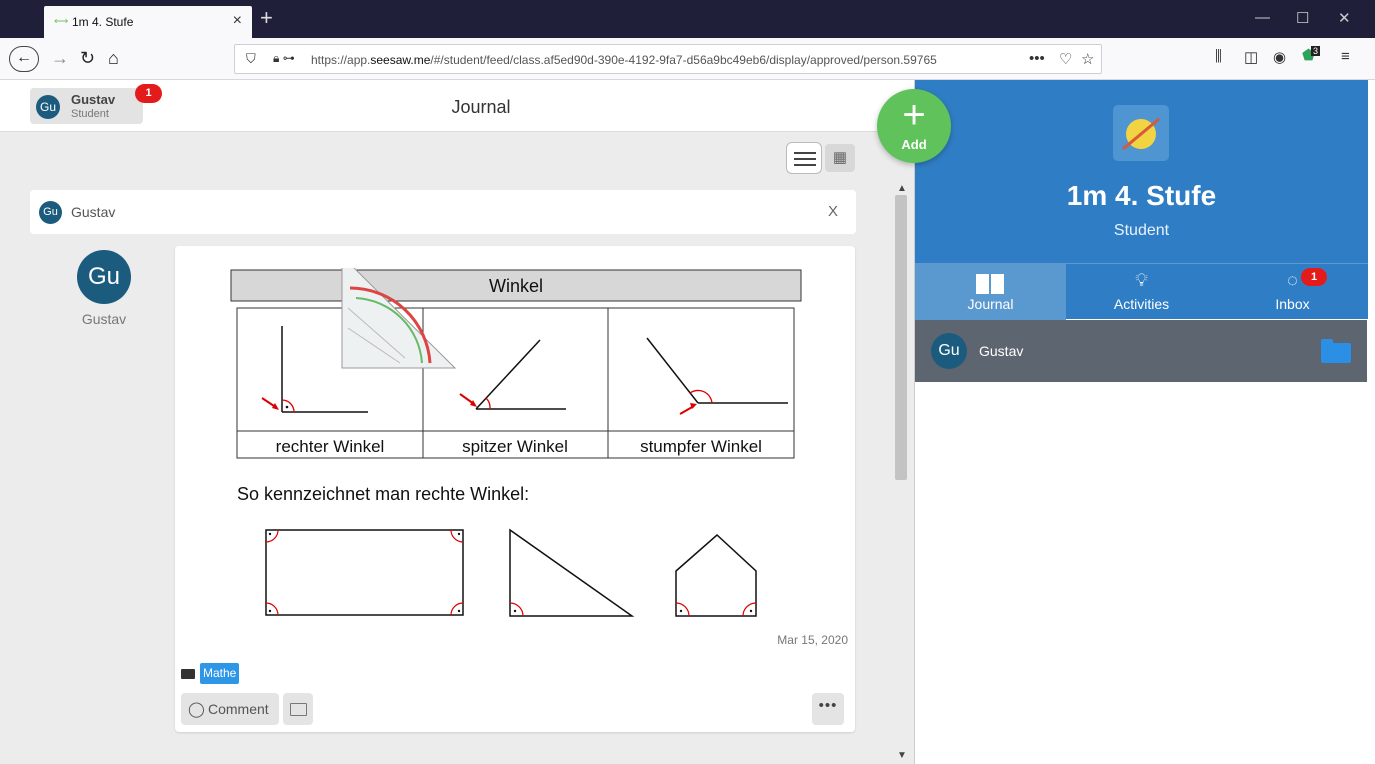 The image size is (1375, 764). I want to click on angle-label-right: rechter Winkel, so click(330, 446).